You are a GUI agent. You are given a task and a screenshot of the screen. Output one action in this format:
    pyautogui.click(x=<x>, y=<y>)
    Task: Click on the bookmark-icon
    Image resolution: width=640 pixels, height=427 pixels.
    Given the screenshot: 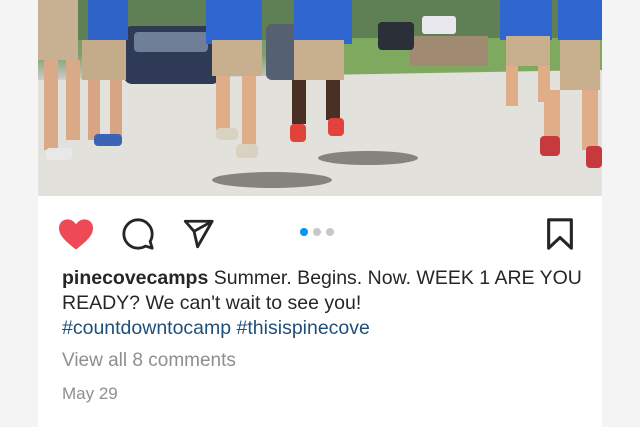 What is the action you would take?
    pyautogui.click(x=560, y=234)
    